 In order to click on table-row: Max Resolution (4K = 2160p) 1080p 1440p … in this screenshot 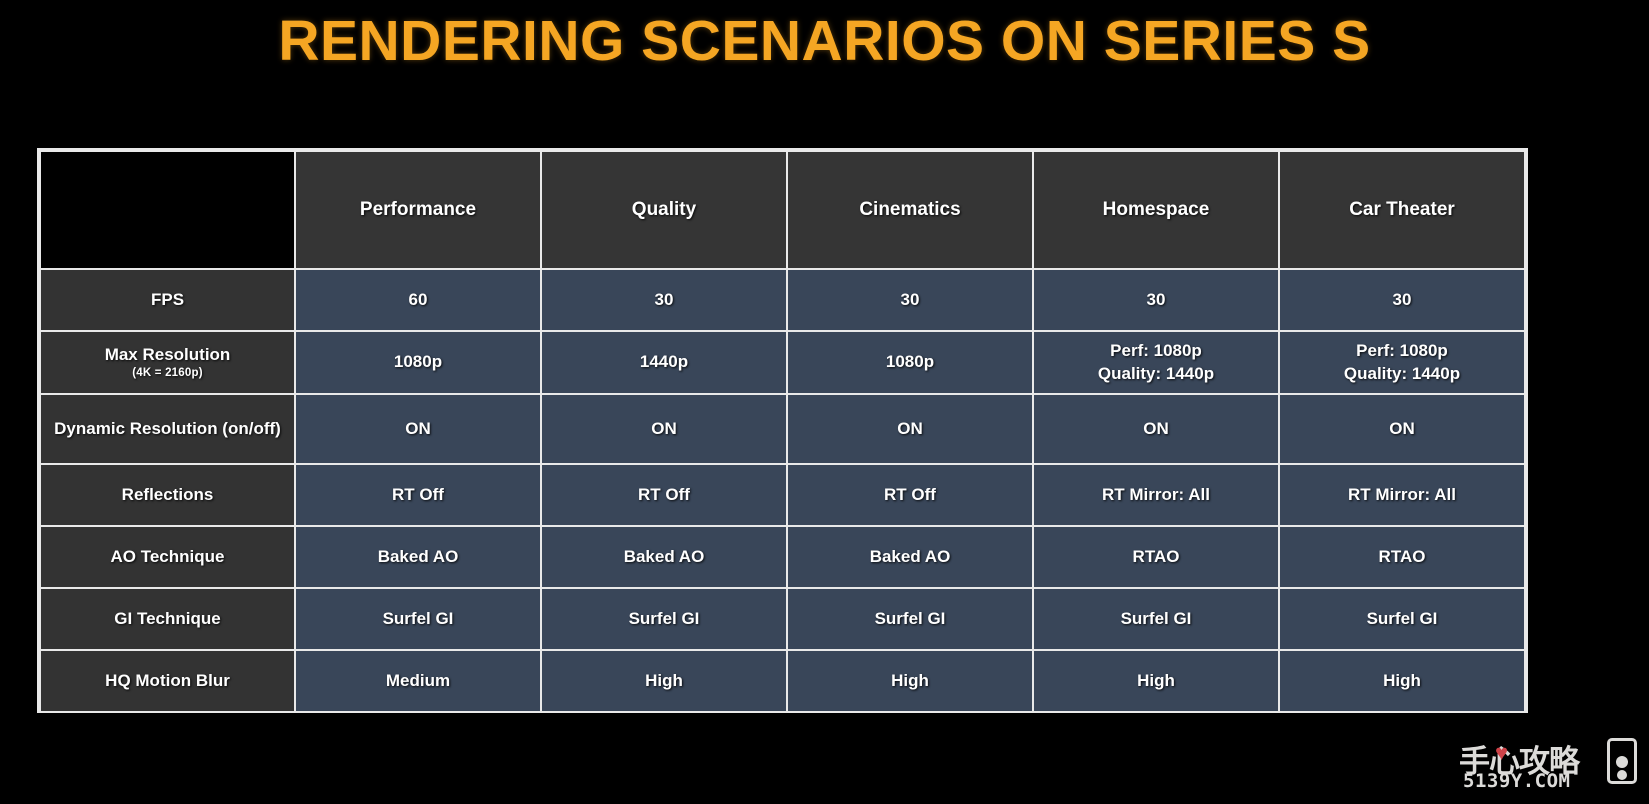, I will do `click(782, 362)`.